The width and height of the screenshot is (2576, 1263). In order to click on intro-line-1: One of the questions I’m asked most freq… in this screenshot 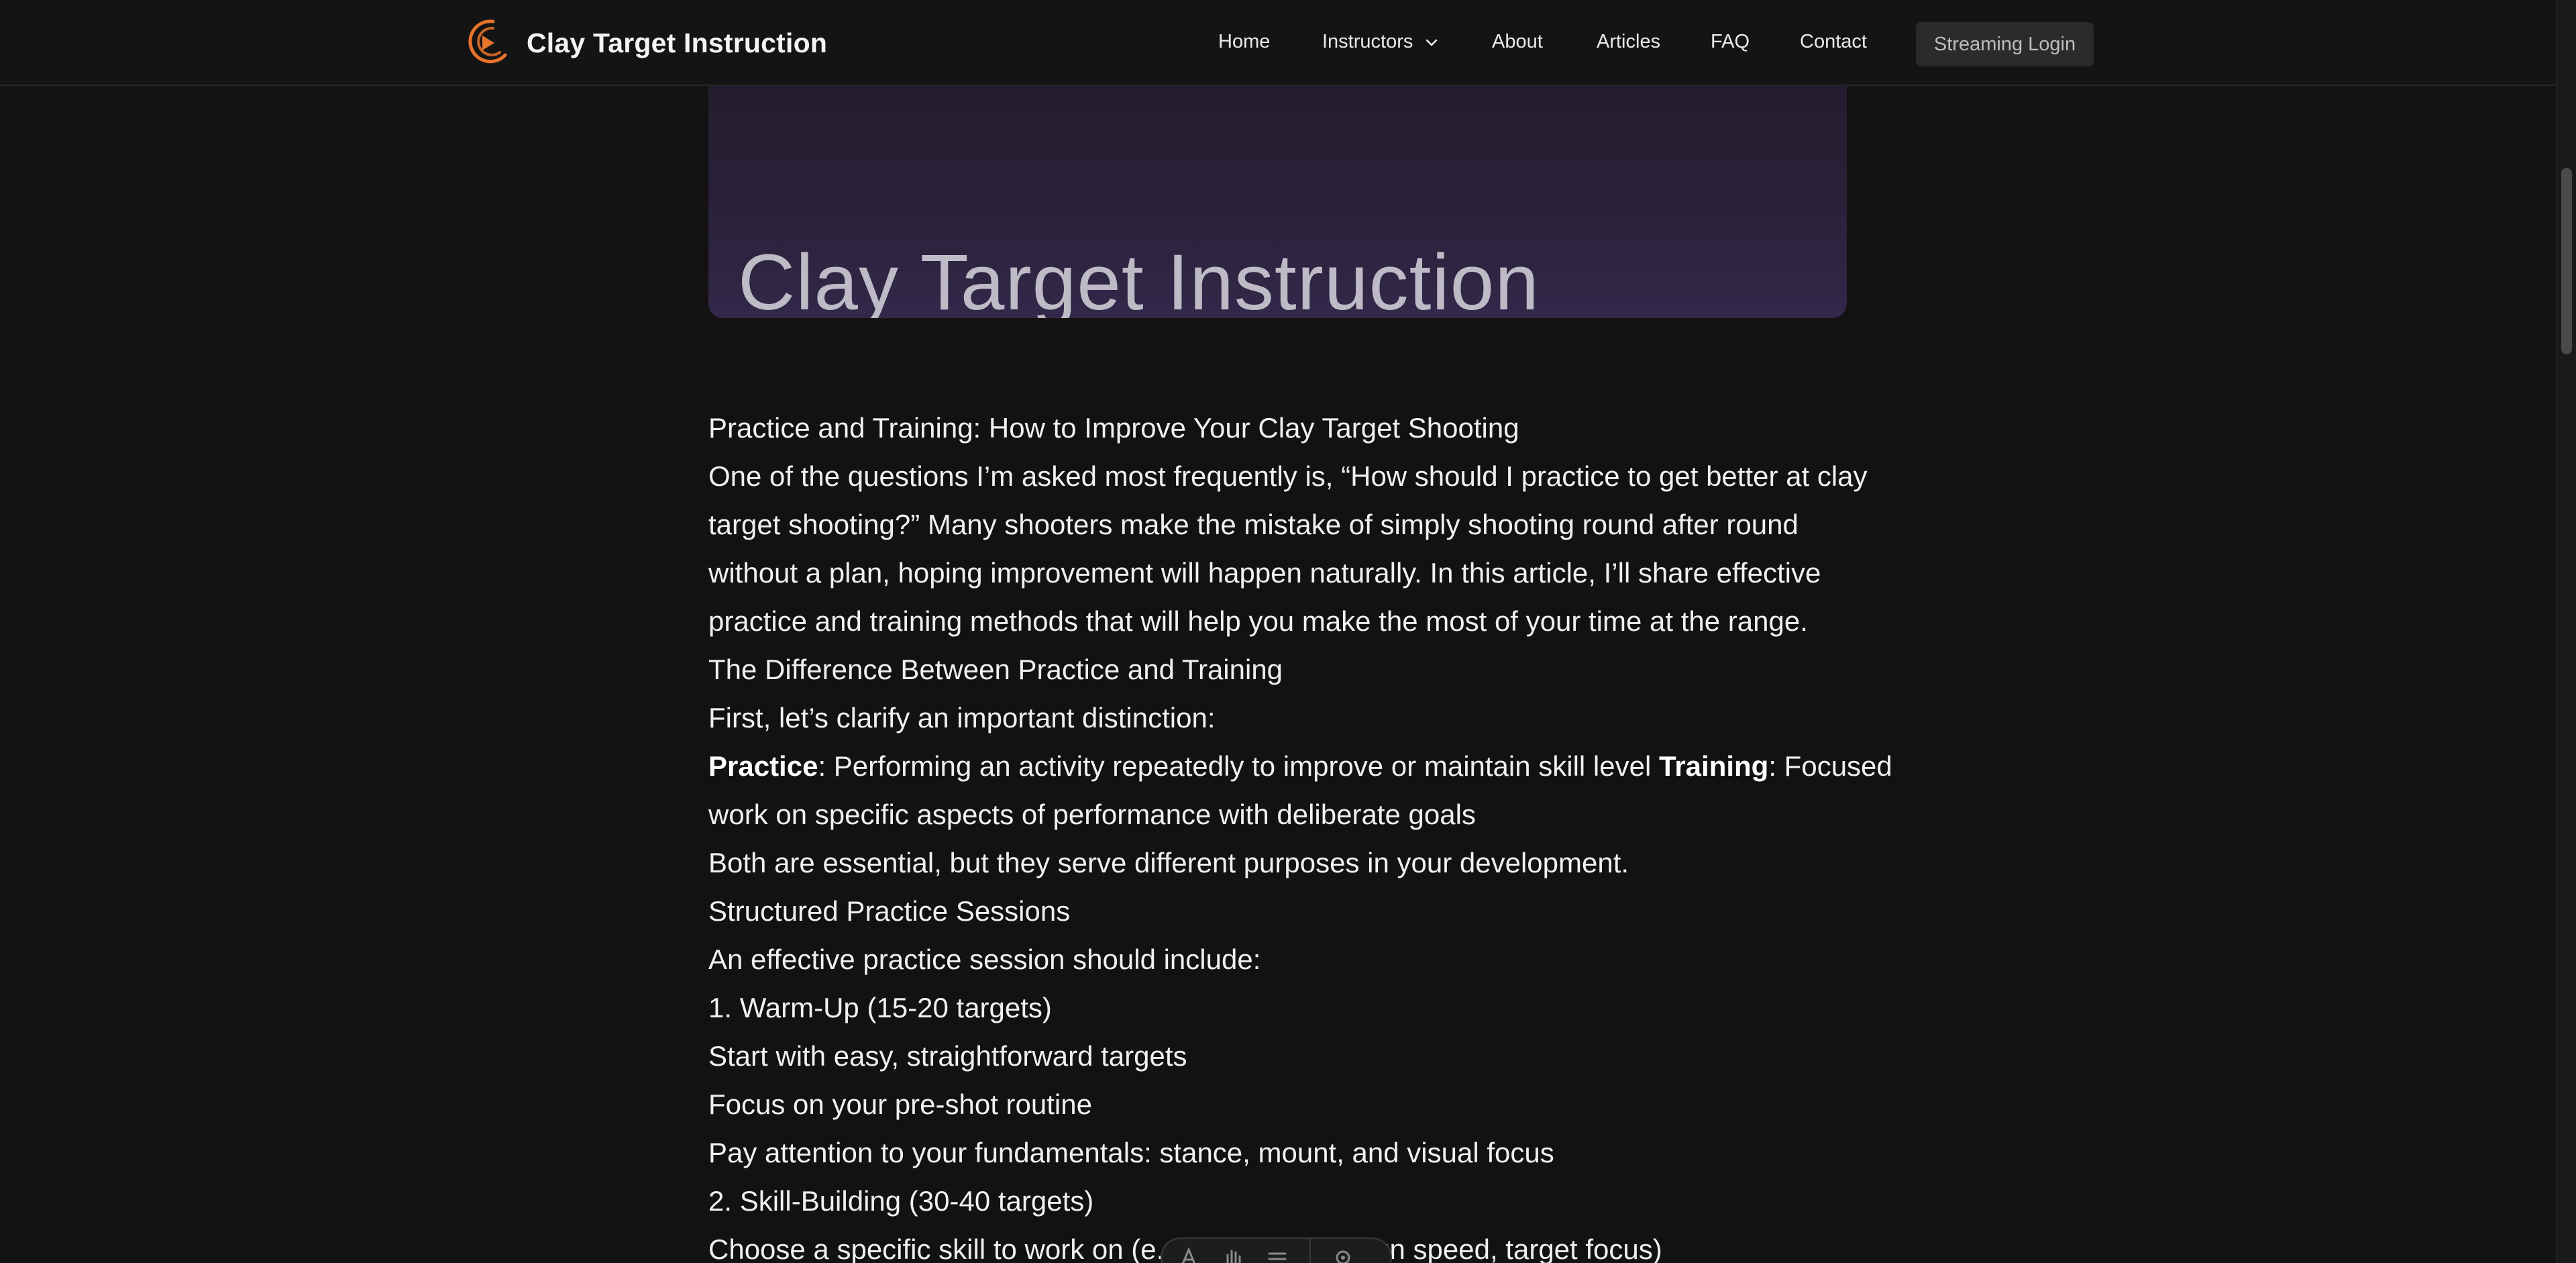, I will do `click(1288, 476)`.